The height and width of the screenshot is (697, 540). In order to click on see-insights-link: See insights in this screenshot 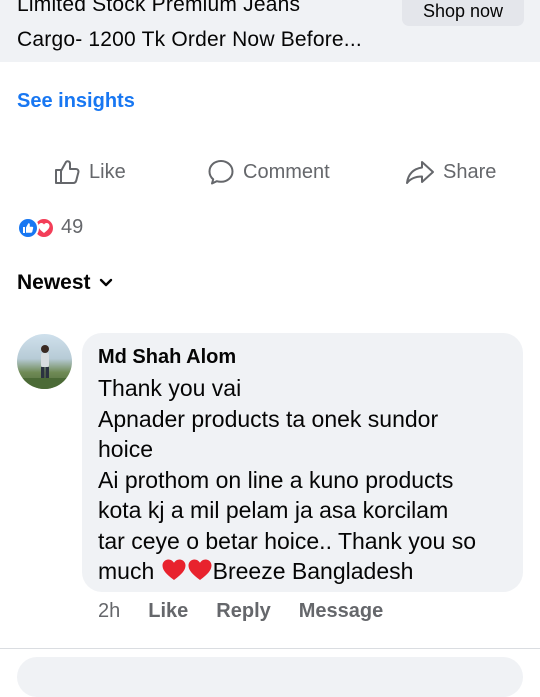, I will do `click(76, 101)`.